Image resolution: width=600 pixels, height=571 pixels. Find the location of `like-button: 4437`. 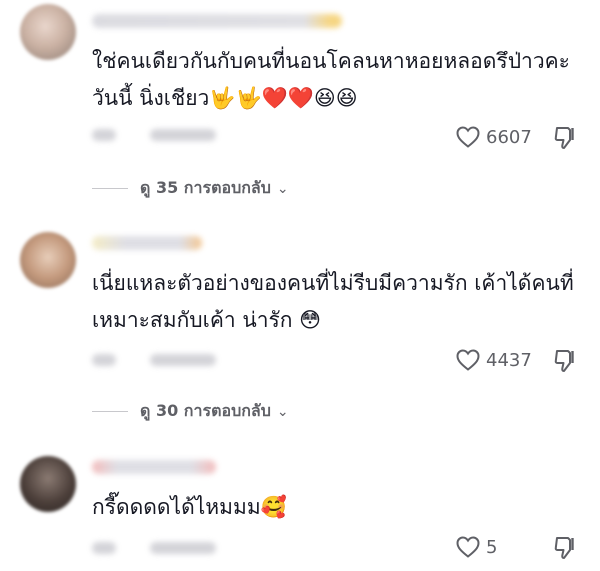

like-button: 4437 is located at coordinates (494, 360).